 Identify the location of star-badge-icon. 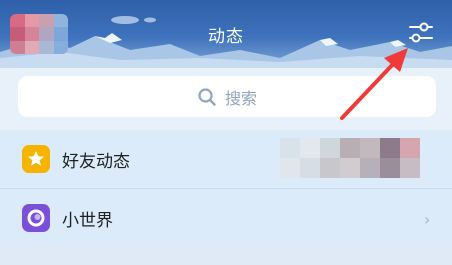
(36, 159).